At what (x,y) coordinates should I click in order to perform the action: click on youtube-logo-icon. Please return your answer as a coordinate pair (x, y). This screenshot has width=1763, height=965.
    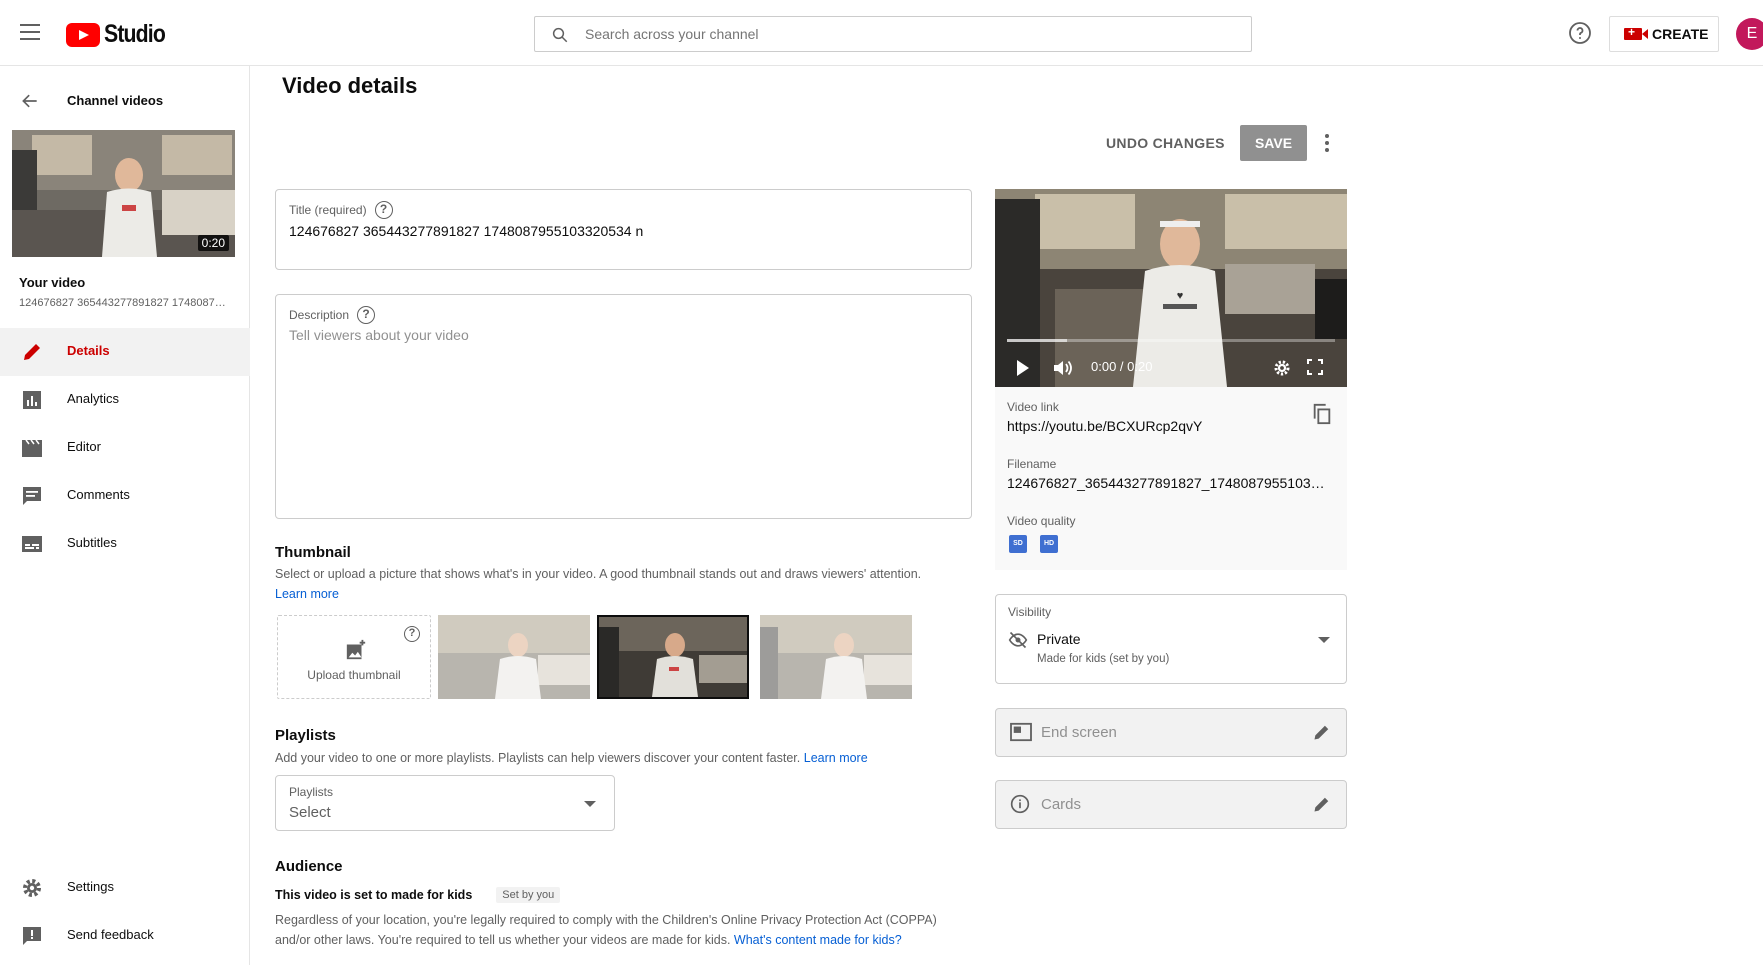
    Looking at the image, I should click on (83, 34).